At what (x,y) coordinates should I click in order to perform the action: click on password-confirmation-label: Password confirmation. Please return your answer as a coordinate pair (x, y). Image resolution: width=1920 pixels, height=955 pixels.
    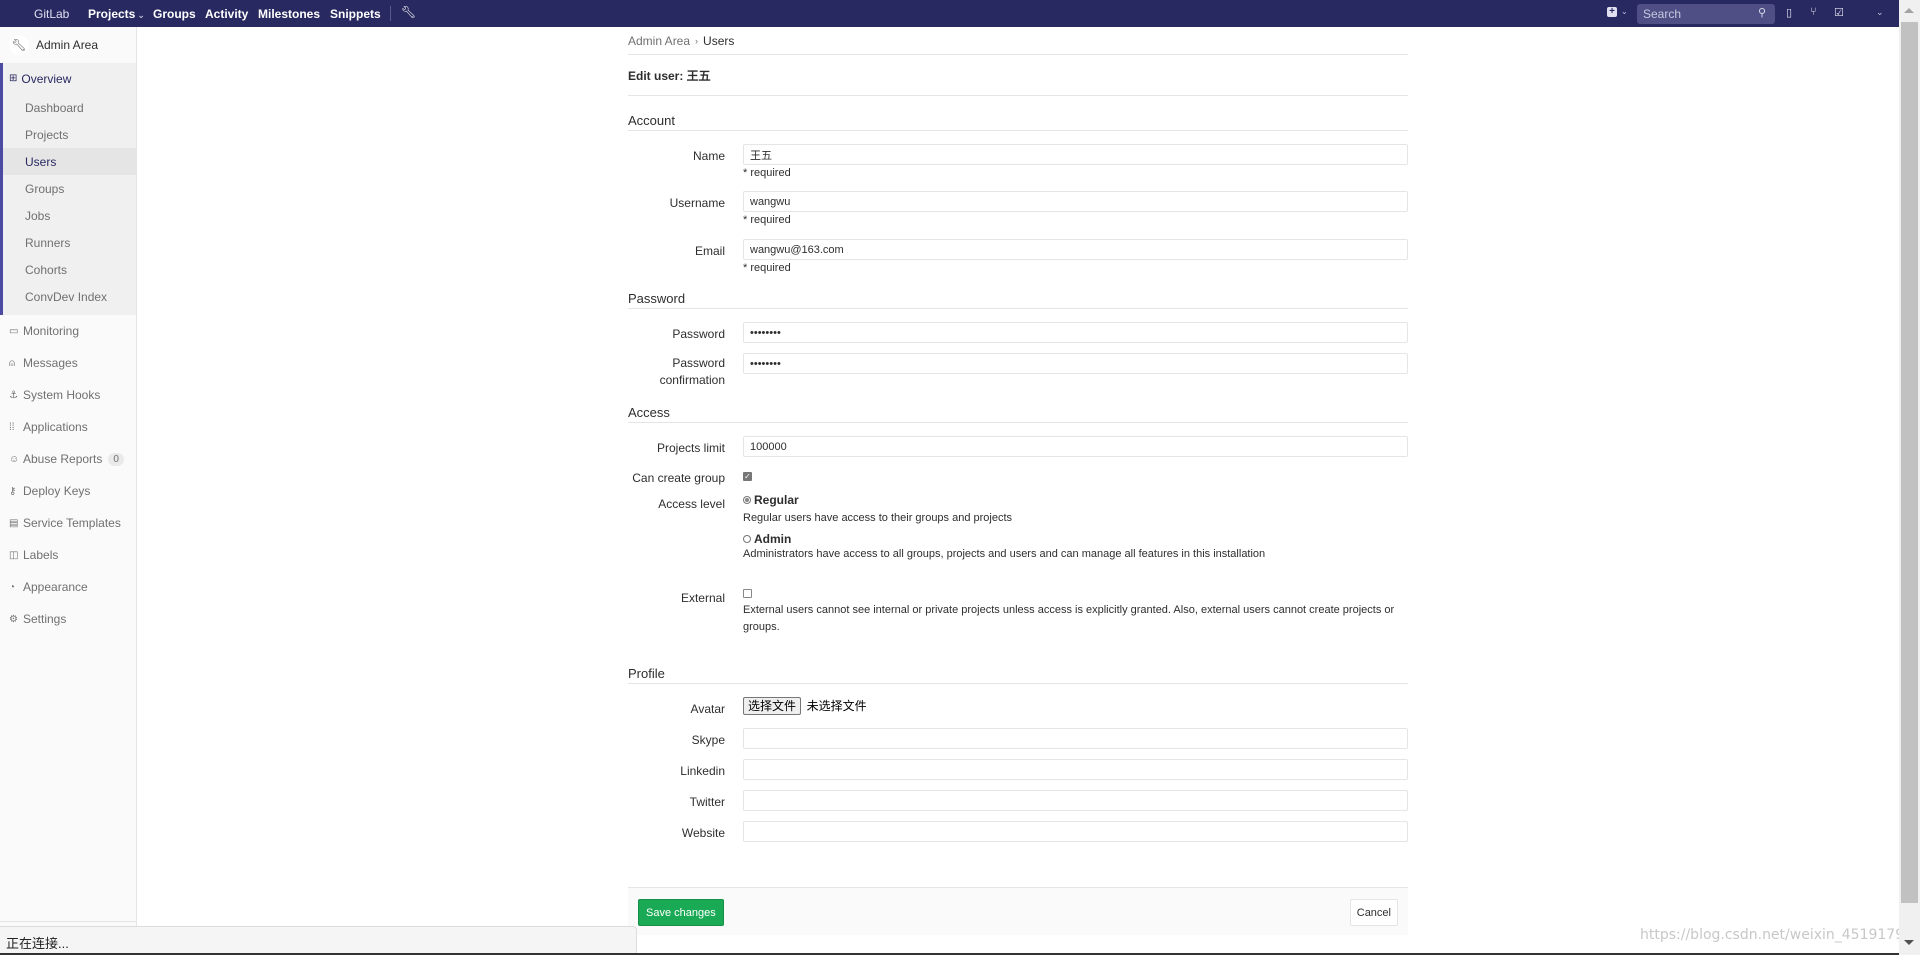
    Looking at the image, I should click on (685, 370).